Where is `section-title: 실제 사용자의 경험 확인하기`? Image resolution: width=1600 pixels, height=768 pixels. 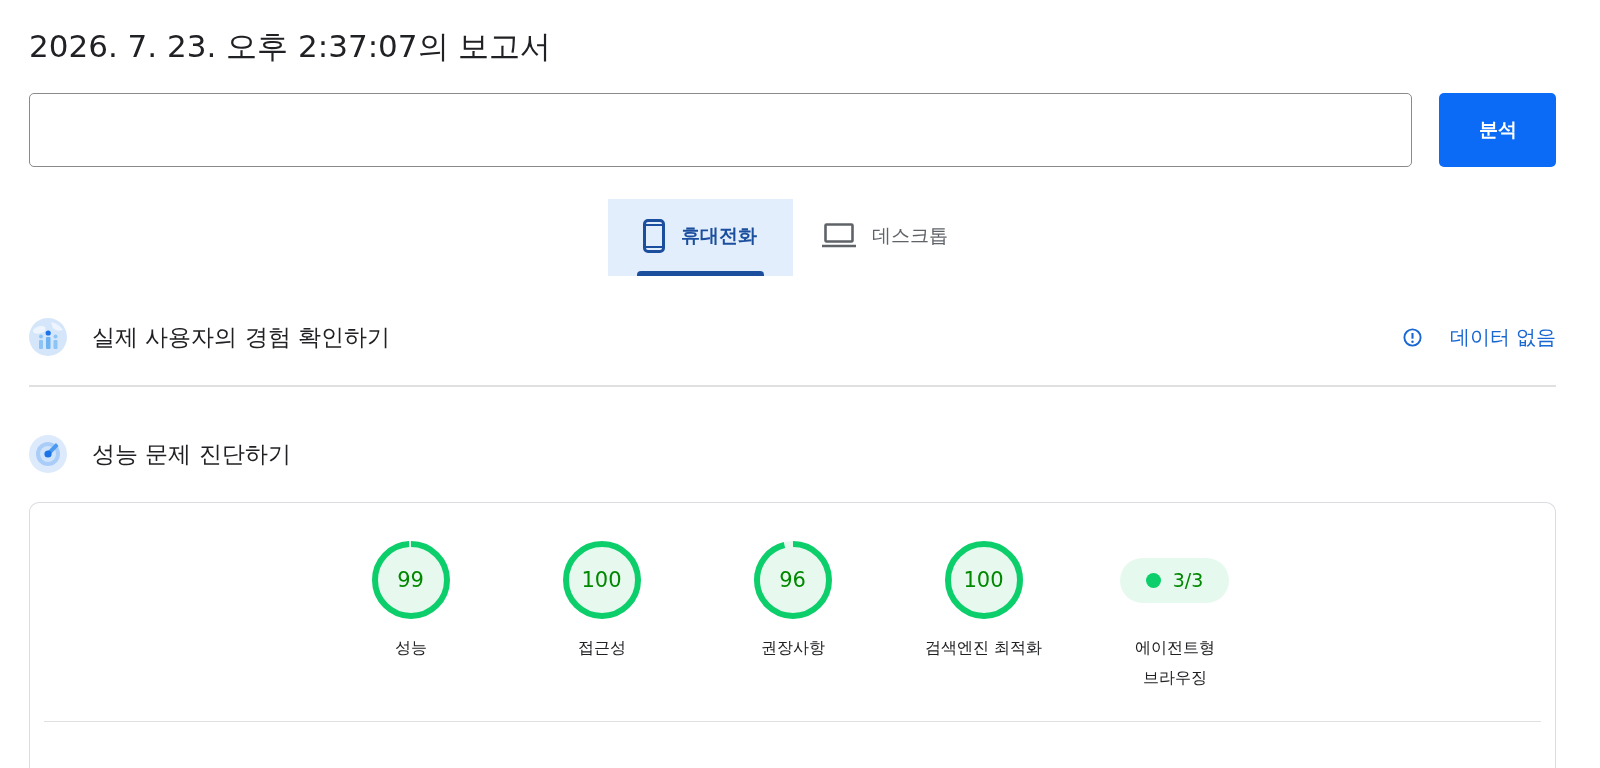 section-title: 실제 사용자의 경험 확인하기 is located at coordinates (241, 337).